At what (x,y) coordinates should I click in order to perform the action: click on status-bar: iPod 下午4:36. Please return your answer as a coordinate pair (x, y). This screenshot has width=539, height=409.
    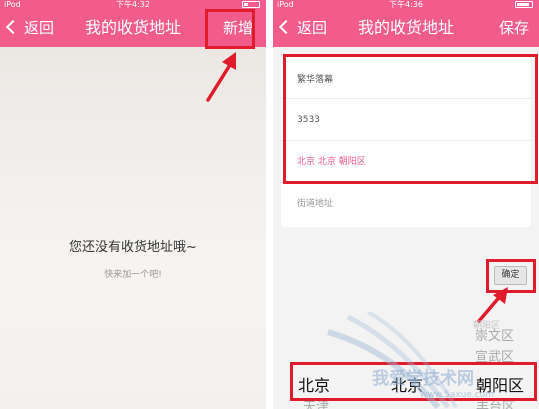
    Looking at the image, I should click on (406, 4).